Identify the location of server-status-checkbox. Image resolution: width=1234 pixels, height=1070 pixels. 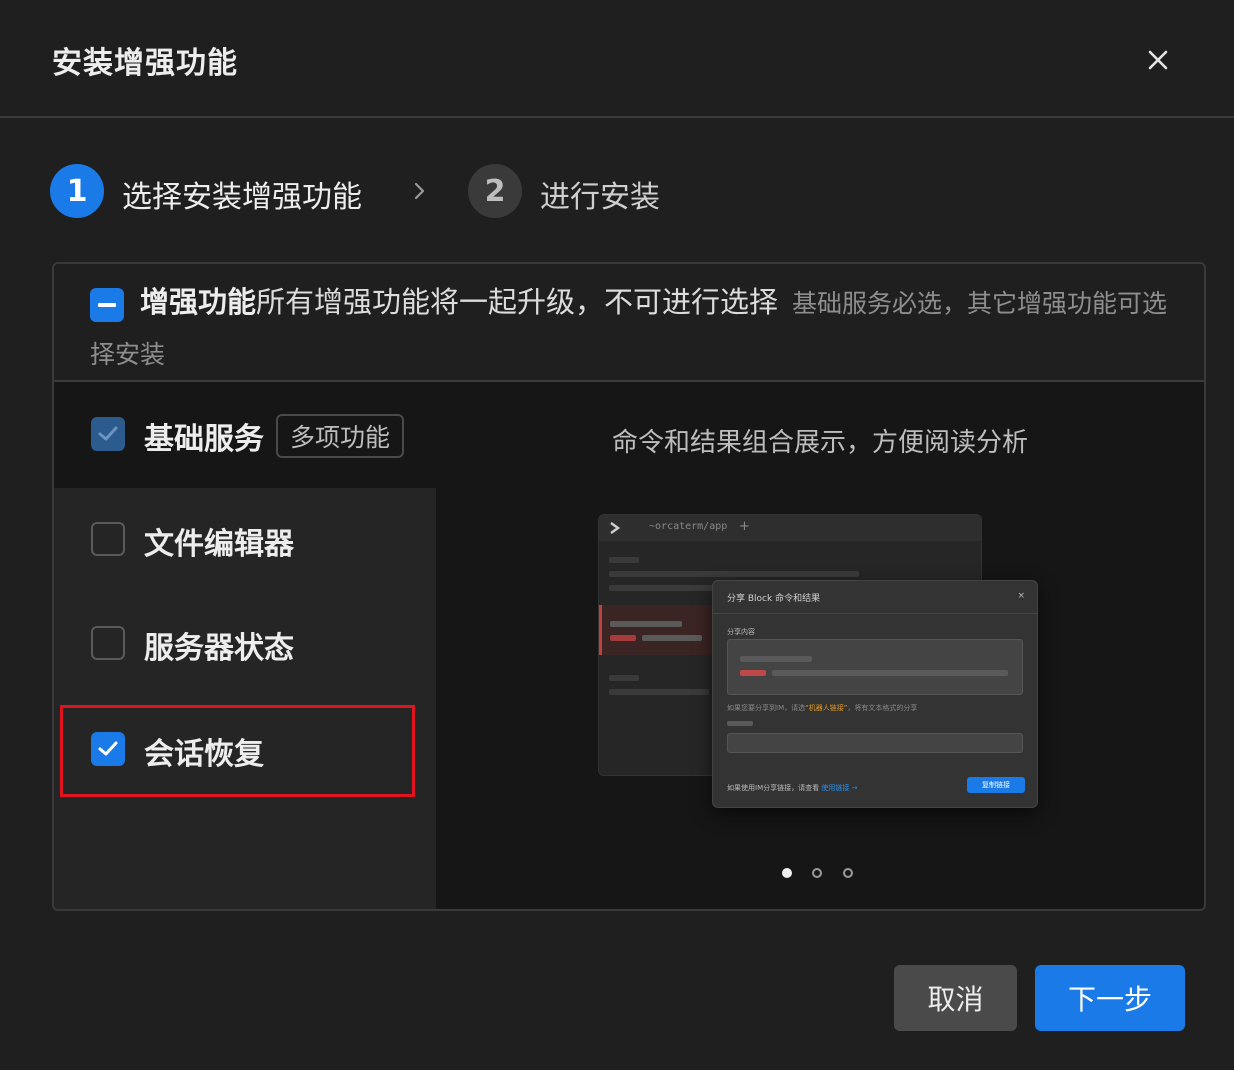
(108, 643).